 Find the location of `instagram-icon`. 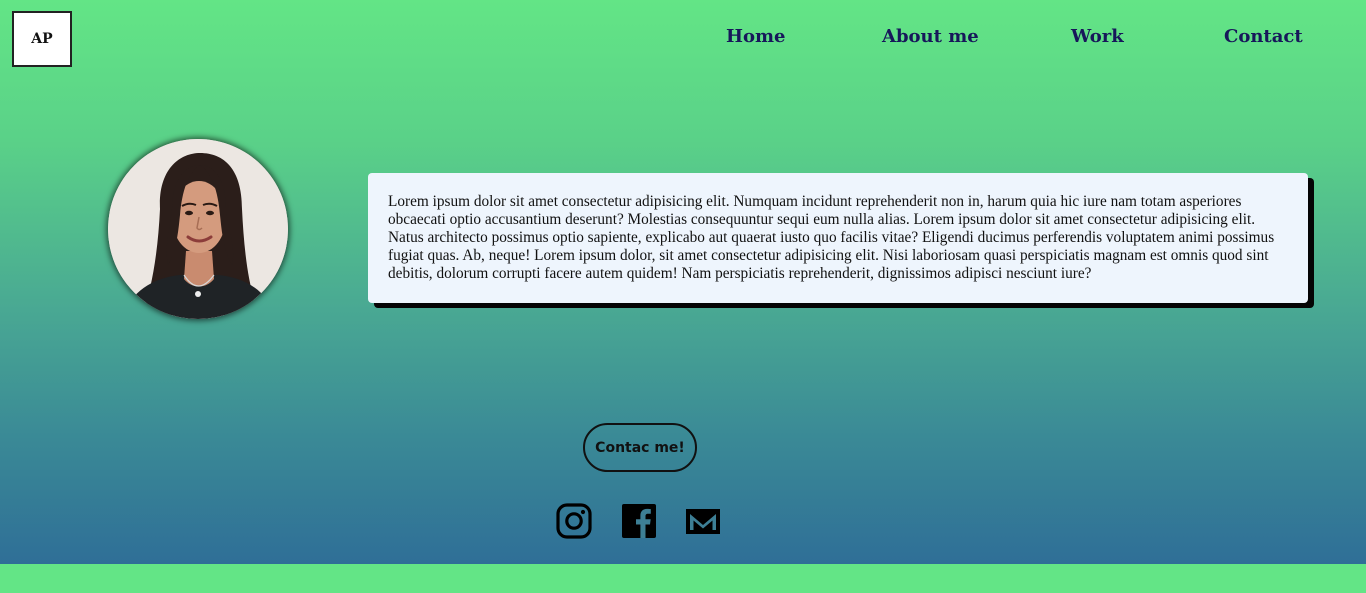

instagram-icon is located at coordinates (574, 521).